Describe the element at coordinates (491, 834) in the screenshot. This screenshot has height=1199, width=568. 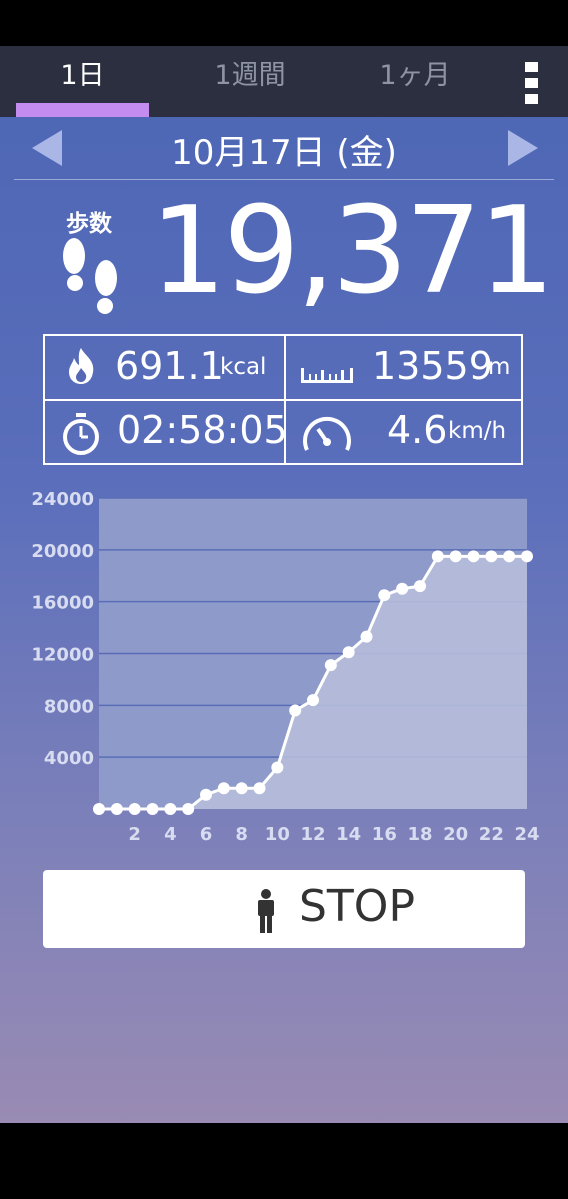
I see `x-tick-label: 22` at that location.